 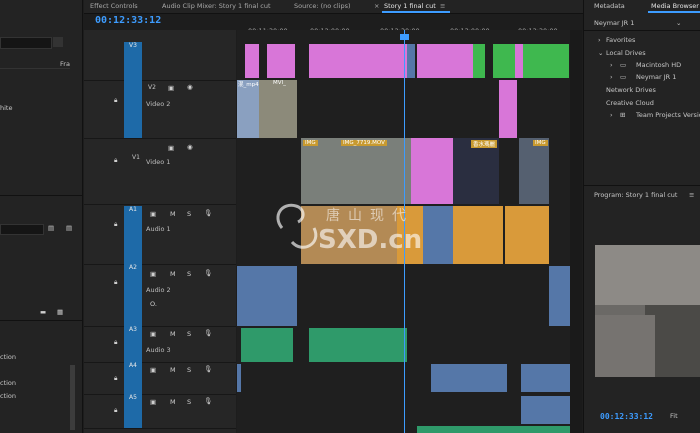 I want to click on video-clip: IMG IMG_7719.MOV, so click(x=356, y=171).